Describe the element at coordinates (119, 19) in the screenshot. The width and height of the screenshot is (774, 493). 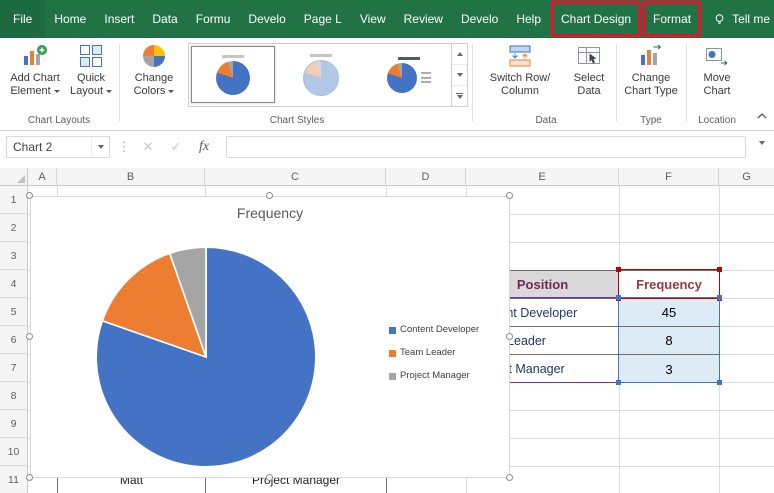
I see `tab-insert: Insert` at that location.